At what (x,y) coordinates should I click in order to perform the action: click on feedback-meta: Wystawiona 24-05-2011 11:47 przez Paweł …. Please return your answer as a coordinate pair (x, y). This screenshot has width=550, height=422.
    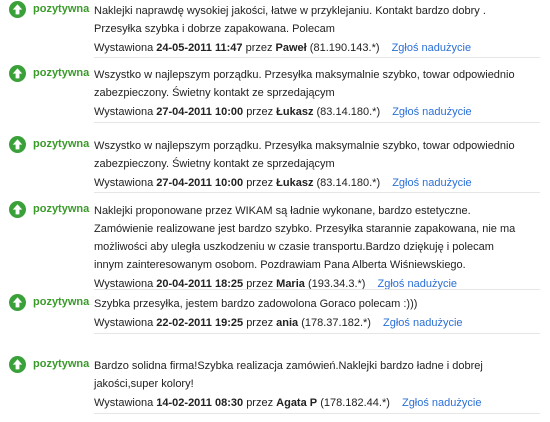
    Looking at the image, I should click on (310, 48).